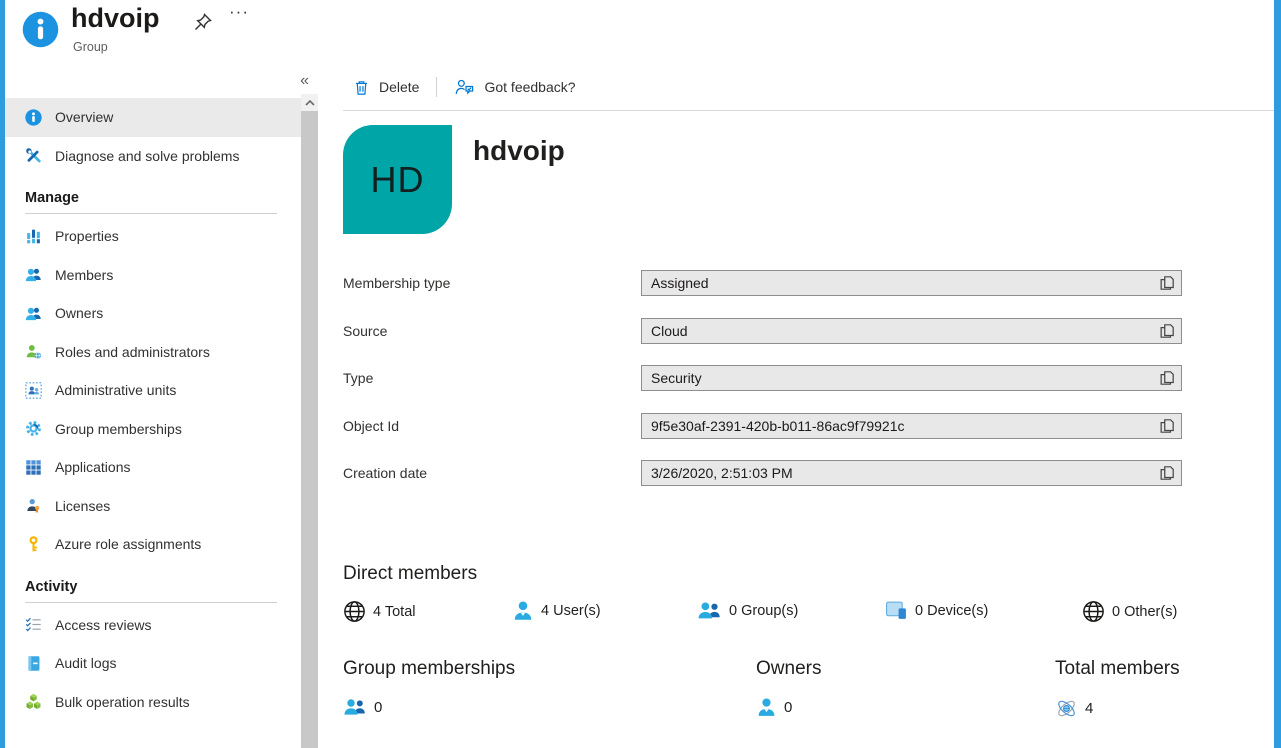 This screenshot has width=1281, height=748. What do you see at coordinates (778, 425) in the screenshot?
I see `field-text: 9f5e30af-2391-420b-b011-86ac9f79921c` at bounding box center [778, 425].